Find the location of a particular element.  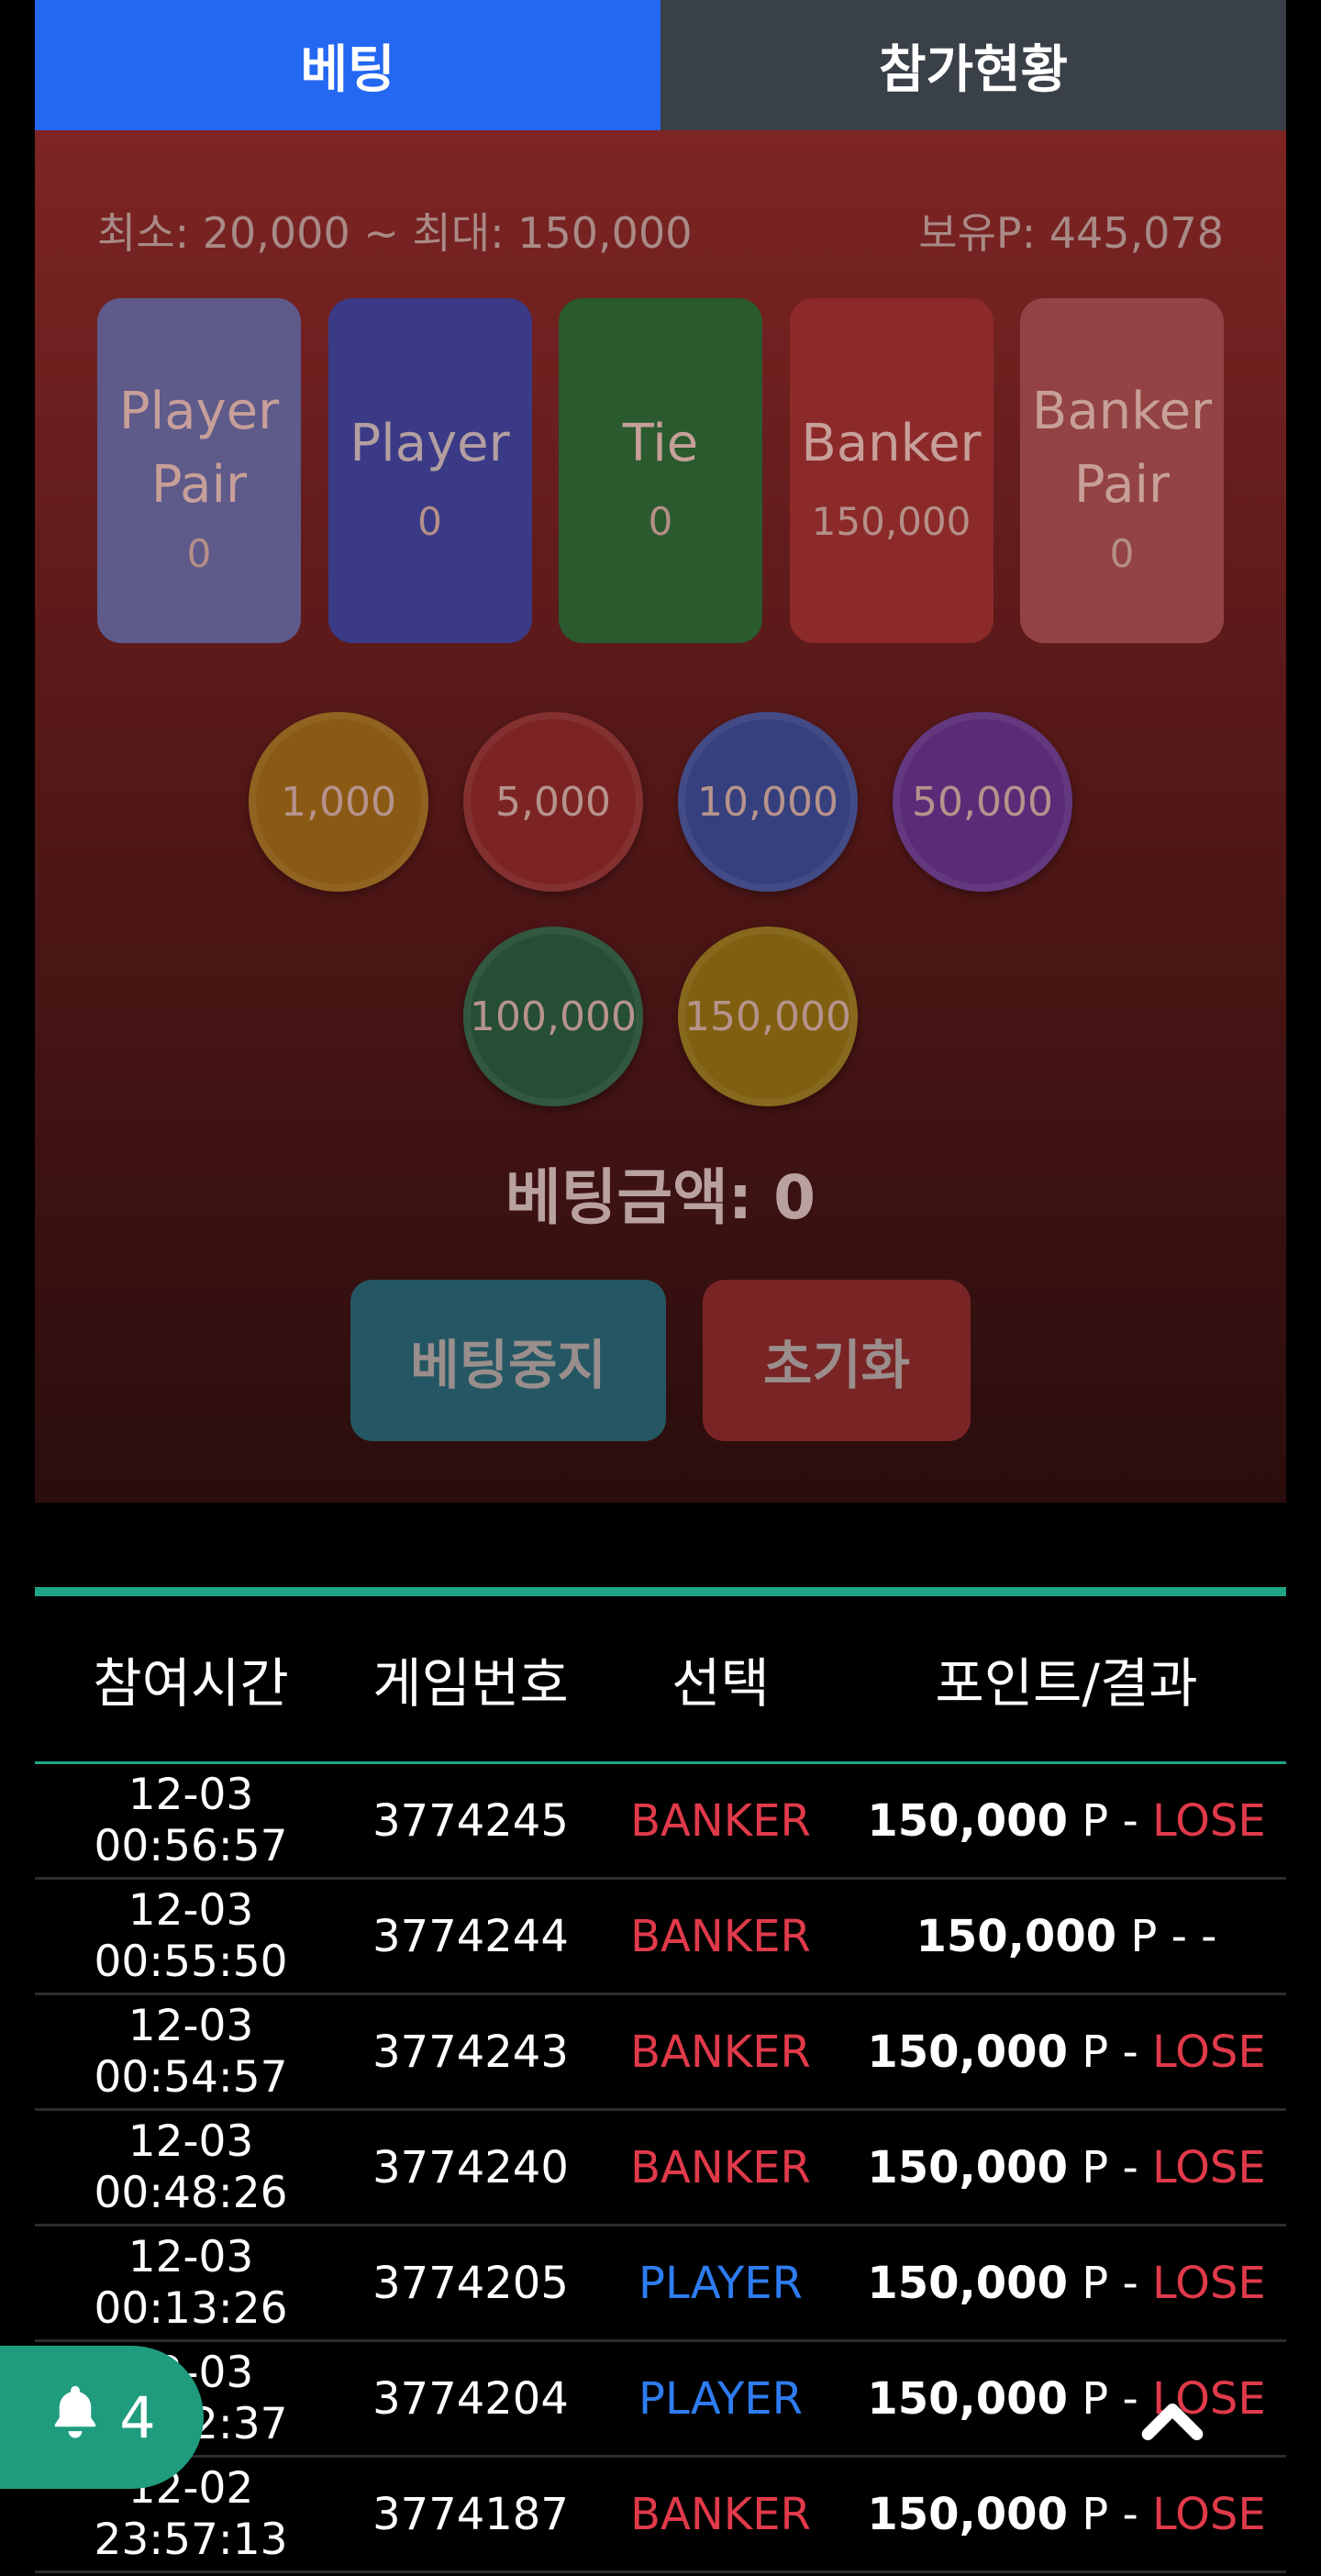

bet-tie: Tie 0 is located at coordinates (660, 470).